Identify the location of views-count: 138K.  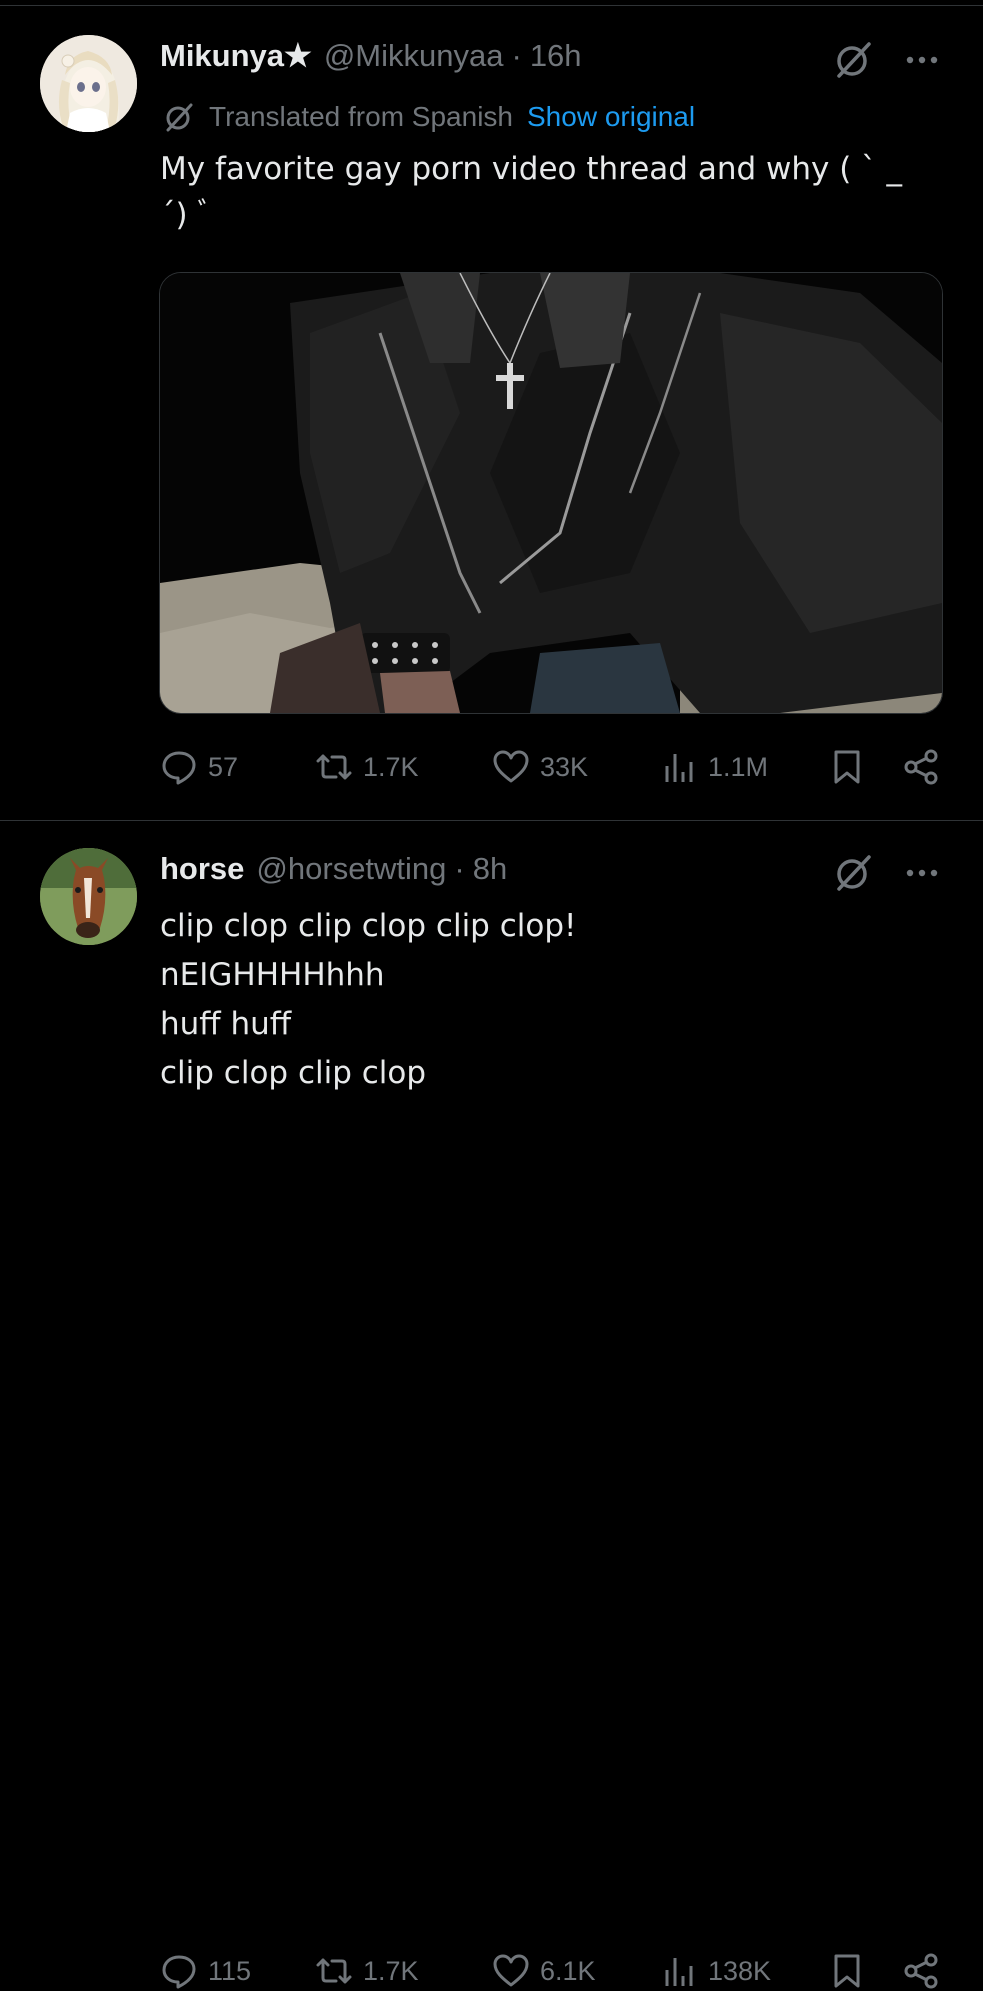
(740, 1970).